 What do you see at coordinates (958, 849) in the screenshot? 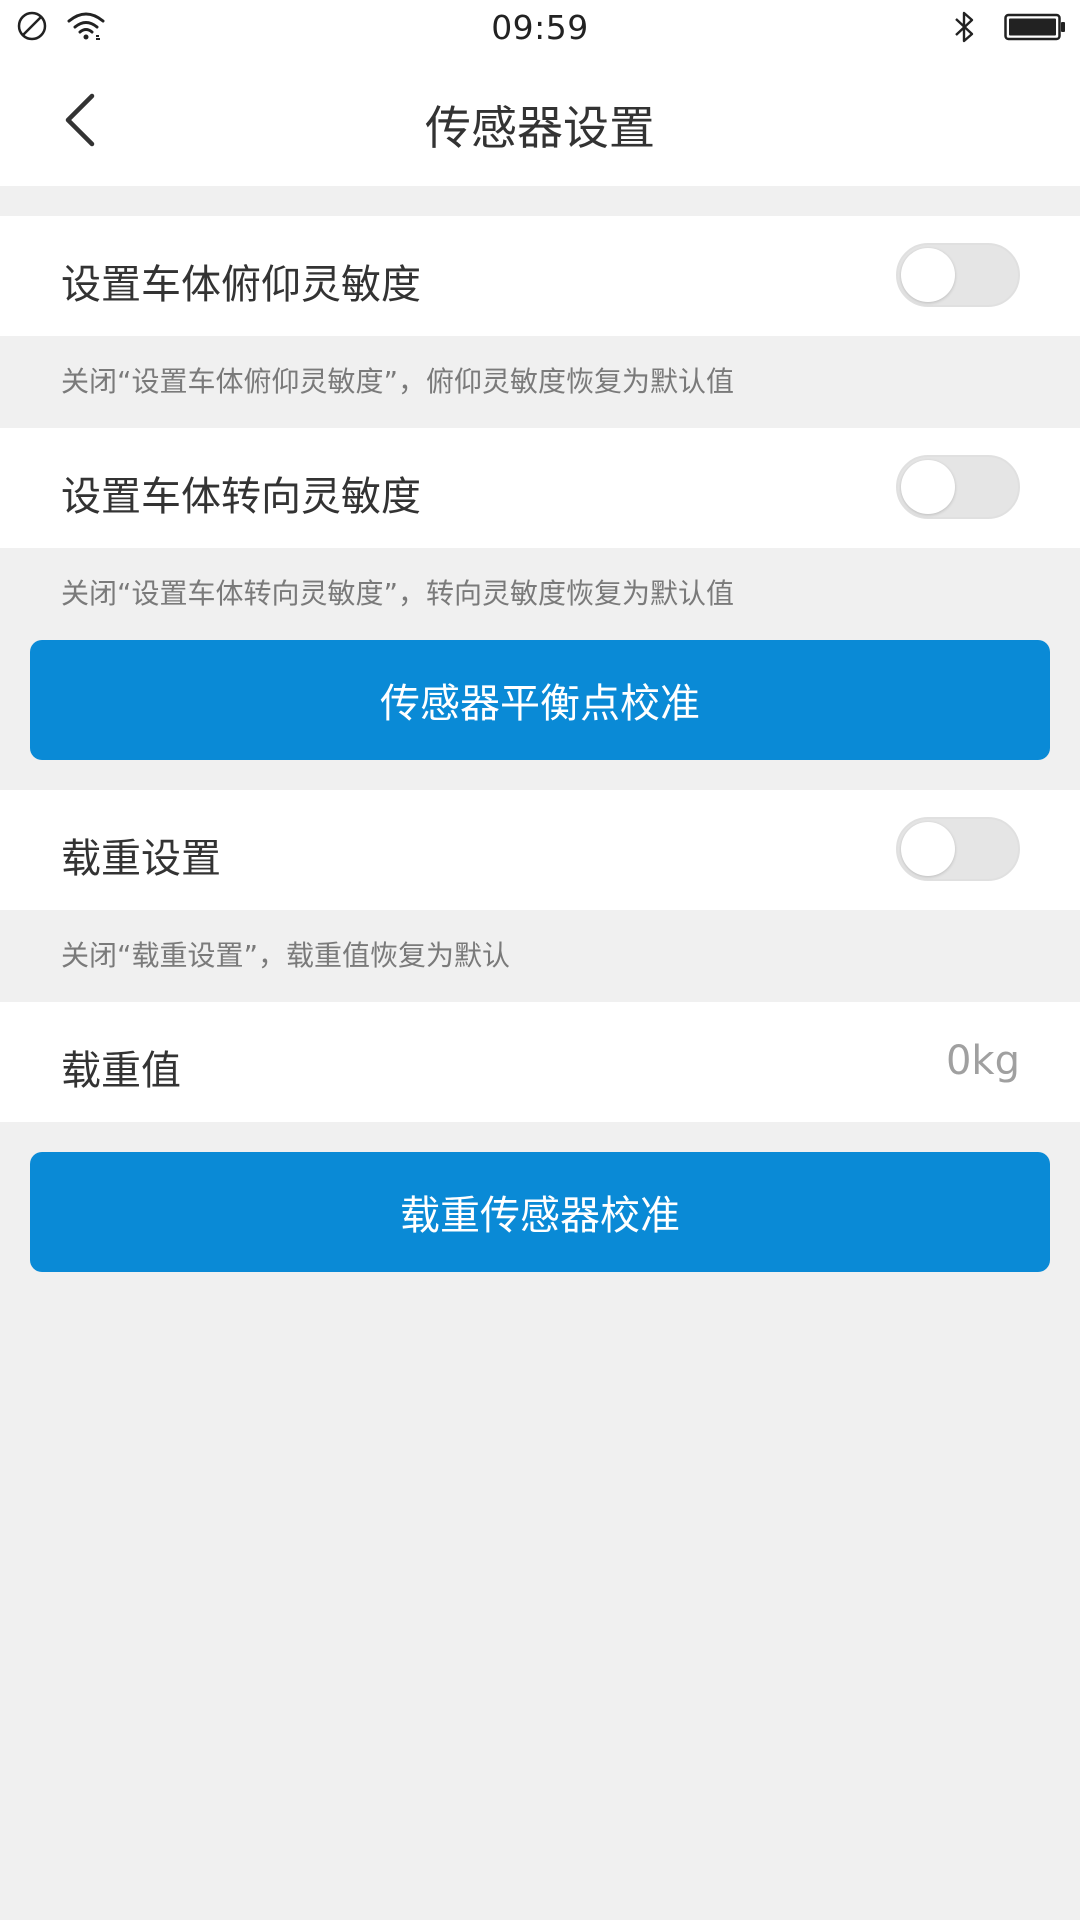
I see `load-setting-toggle` at bounding box center [958, 849].